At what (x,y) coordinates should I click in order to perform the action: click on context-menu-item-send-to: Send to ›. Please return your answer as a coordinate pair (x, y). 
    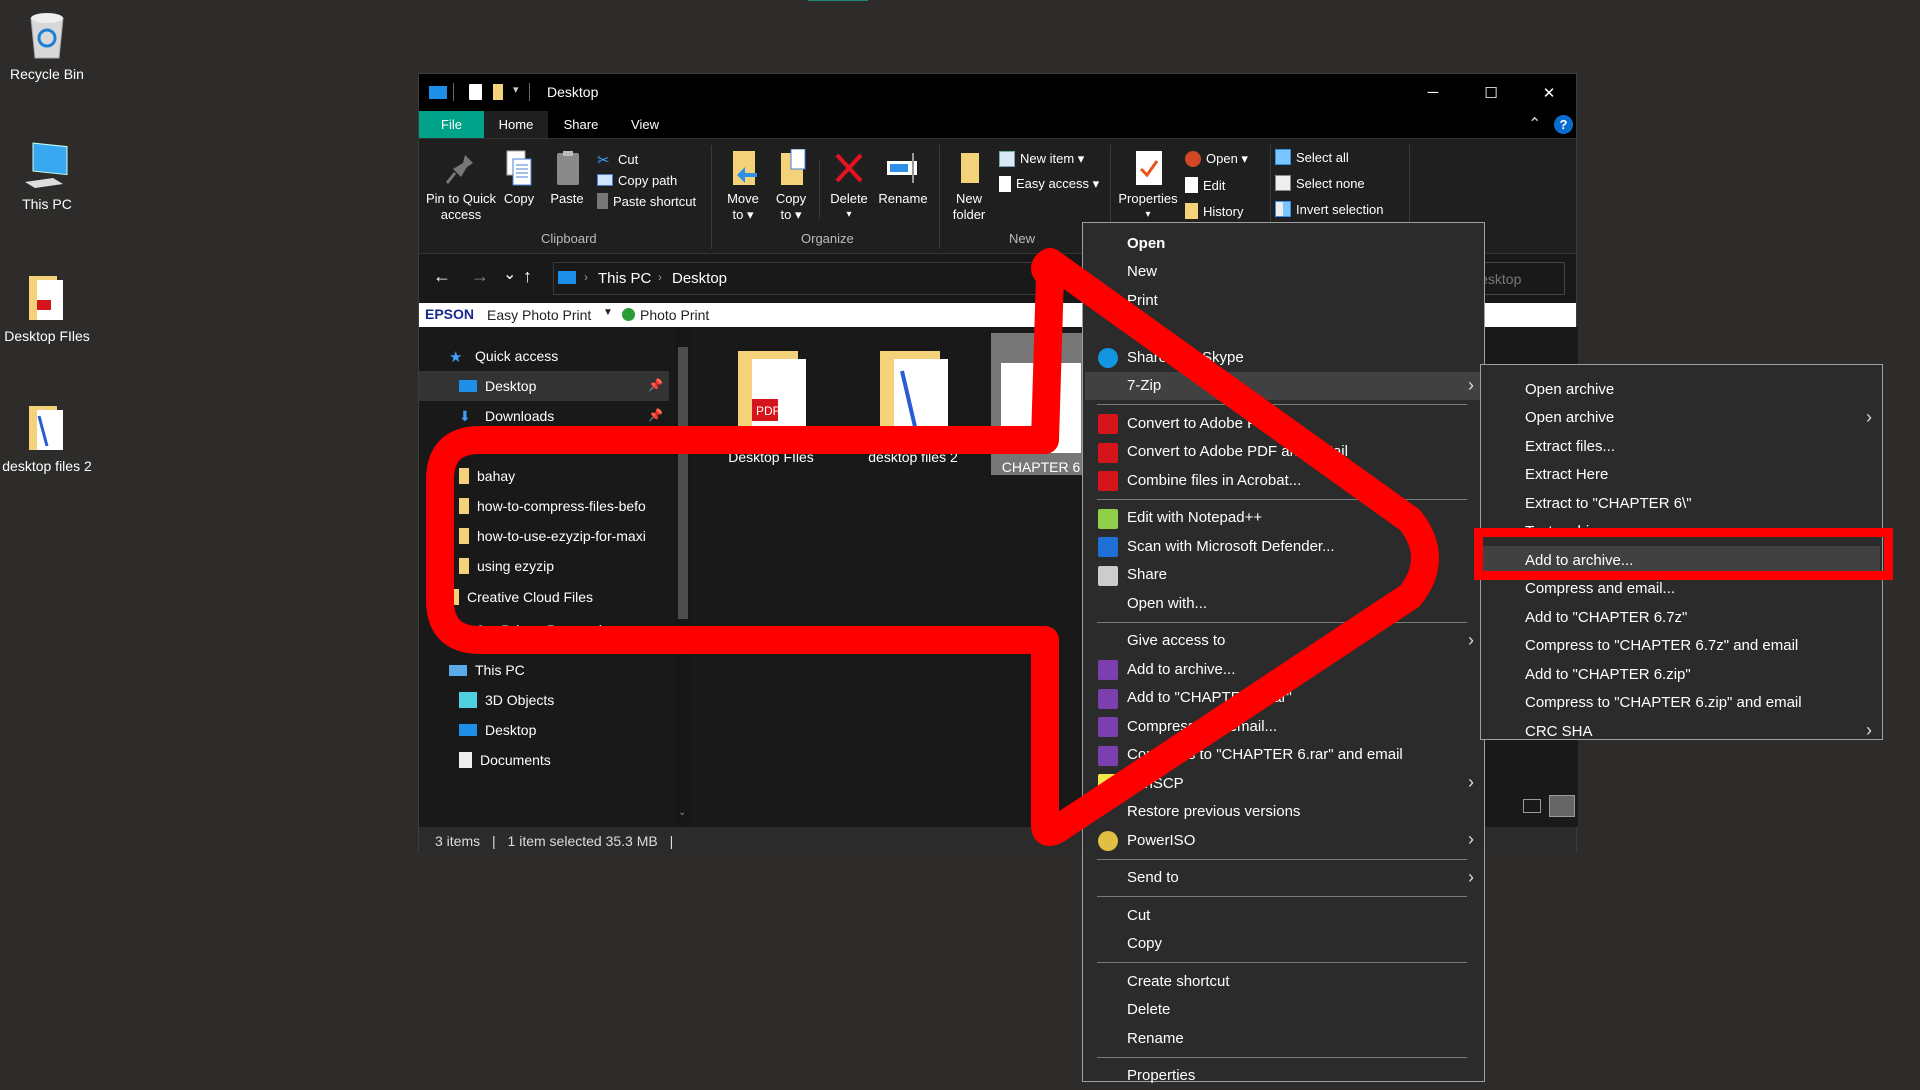
    Looking at the image, I should click on (1283, 878).